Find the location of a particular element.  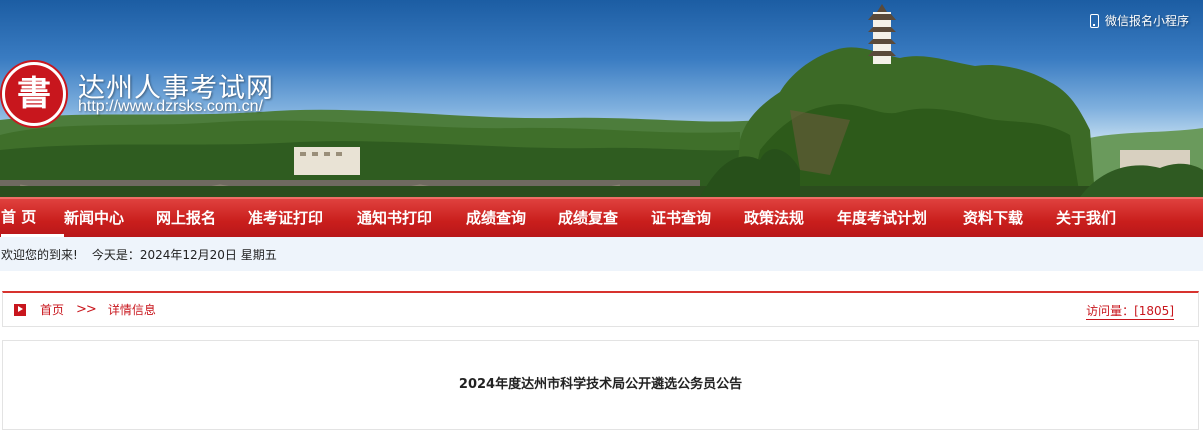

welcome-bar: 欢迎您的到来! 今天是：2024年12月20日 星期五 is located at coordinates (601, 254).